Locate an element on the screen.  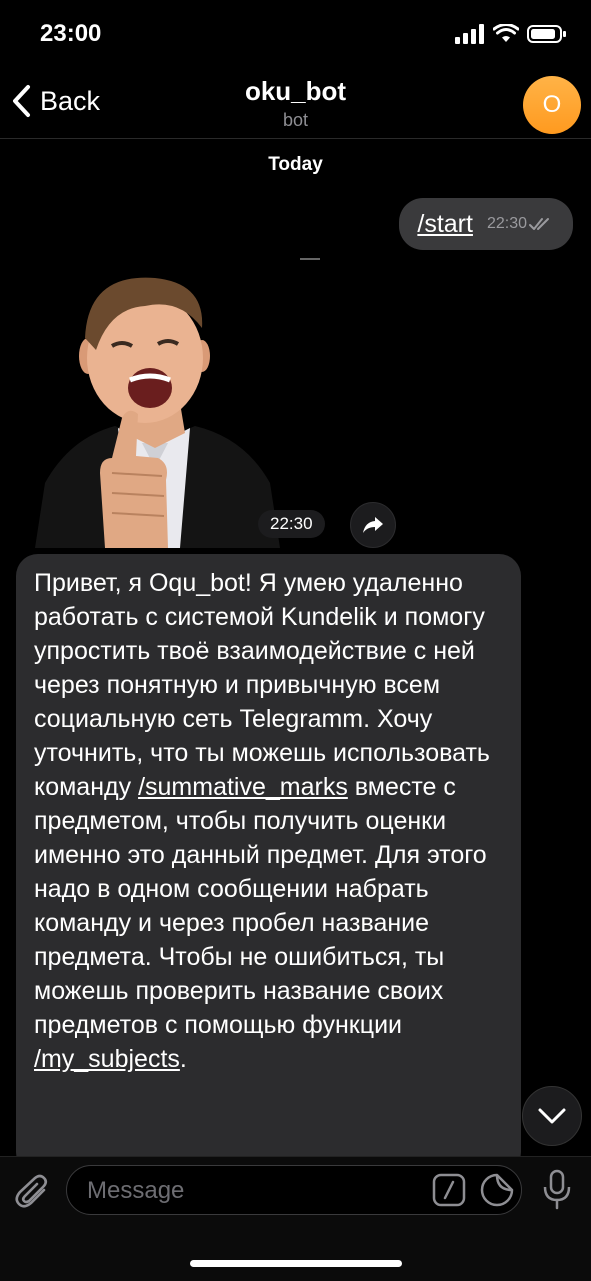
command-link-summative-marks: /summative_marks is located at coordinates (243, 787).